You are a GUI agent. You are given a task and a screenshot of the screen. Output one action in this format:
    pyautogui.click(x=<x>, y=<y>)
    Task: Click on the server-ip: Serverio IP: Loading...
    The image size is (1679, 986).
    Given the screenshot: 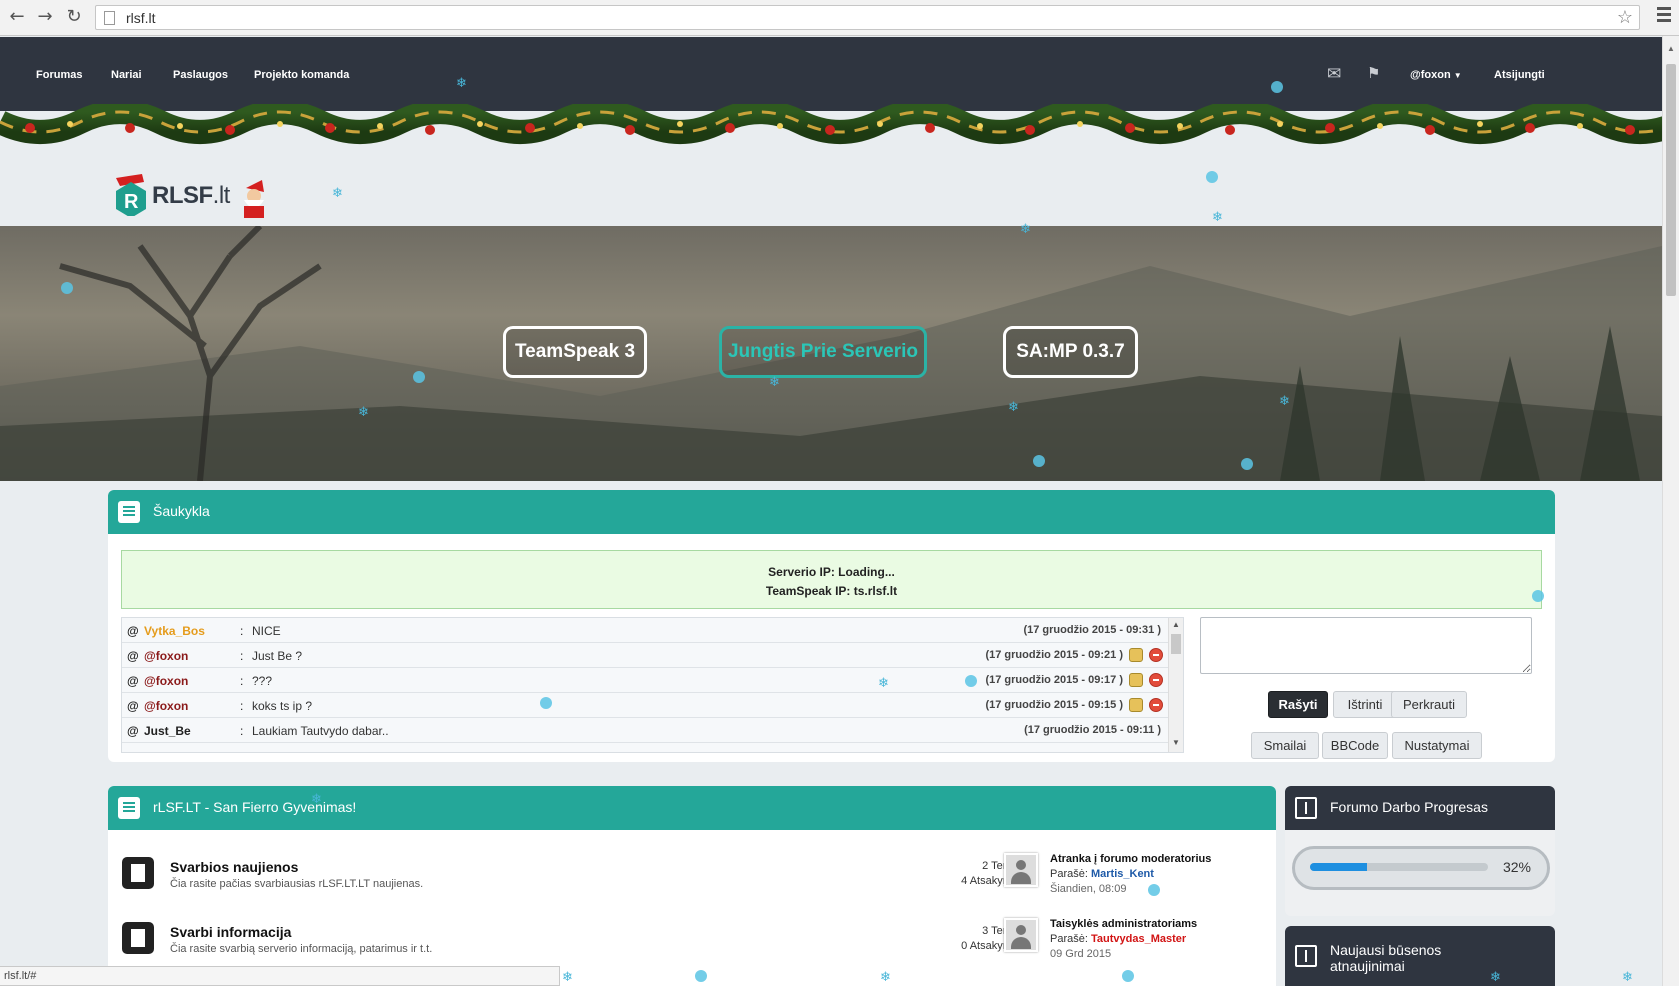 What is the action you would take?
    pyautogui.click(x=831, y=572)
    